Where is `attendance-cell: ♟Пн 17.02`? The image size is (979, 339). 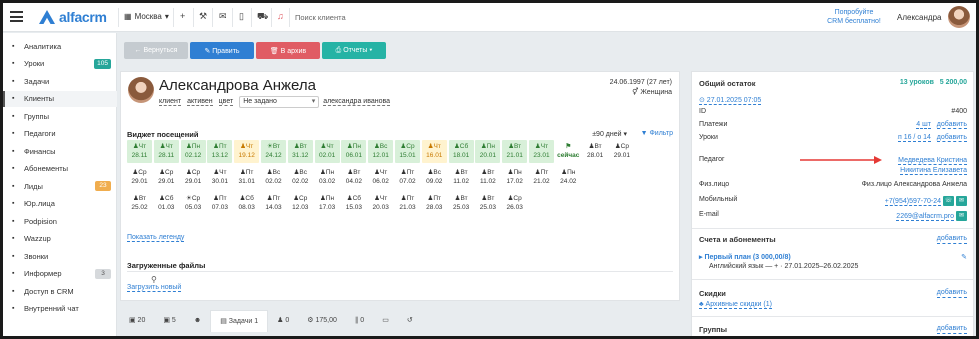 attendance-cell: ♟Пн 17.02 is located at coordinates (515, 177).